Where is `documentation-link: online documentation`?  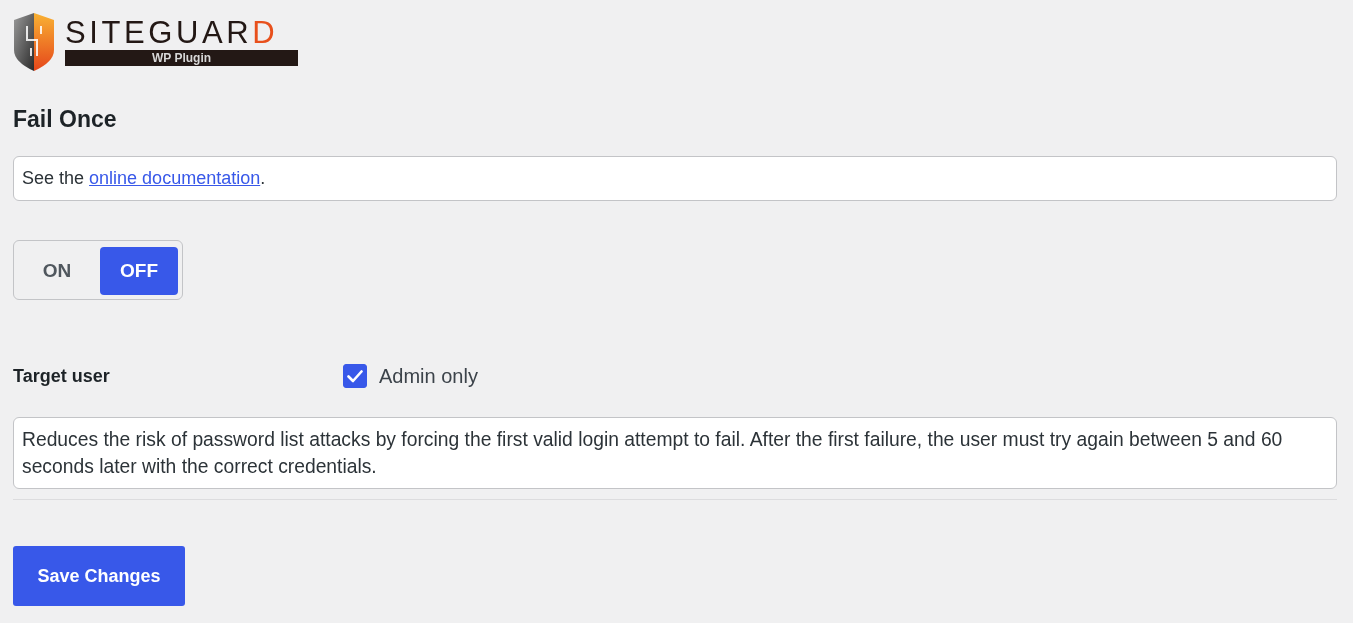
documentation-link: online documentation is located at coordinates (175, 178).